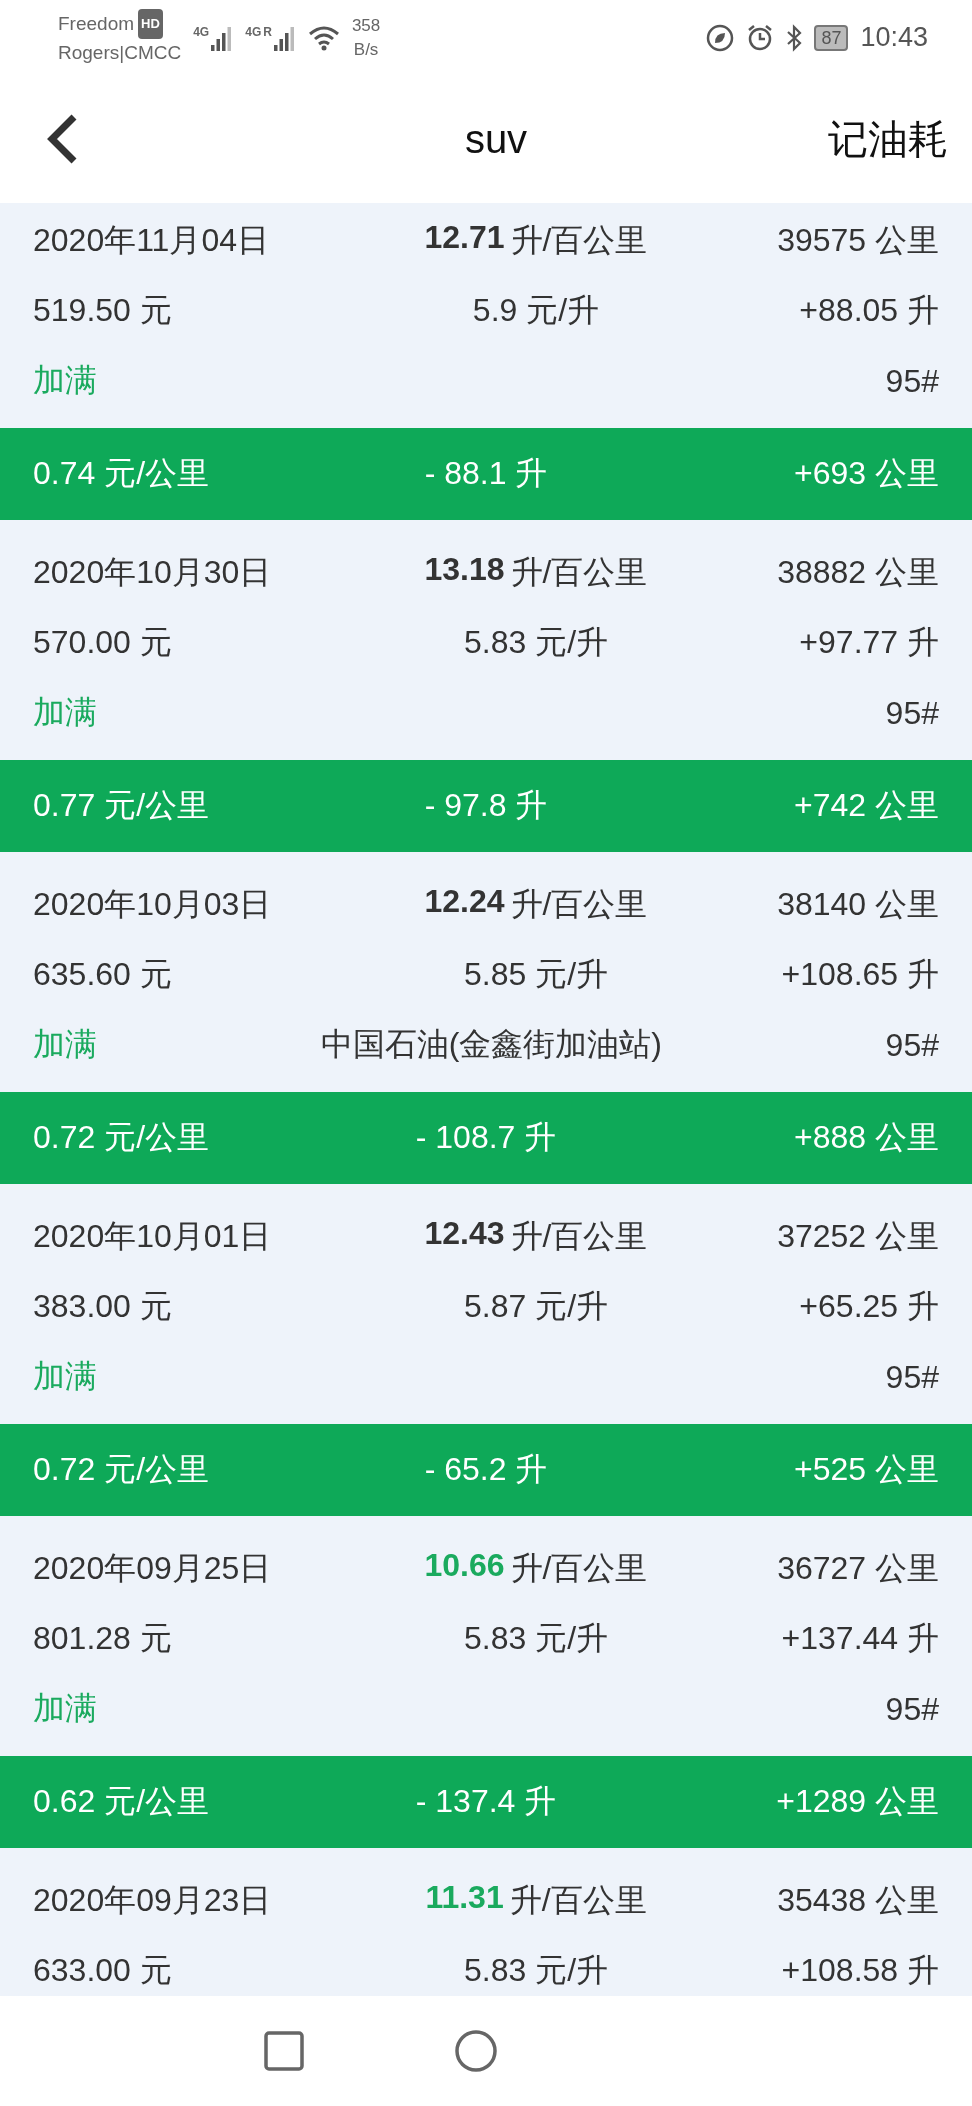 This screenshot has height=2106, width=972. I want to click on cost-text: 635.60 元, so click(102, 974).